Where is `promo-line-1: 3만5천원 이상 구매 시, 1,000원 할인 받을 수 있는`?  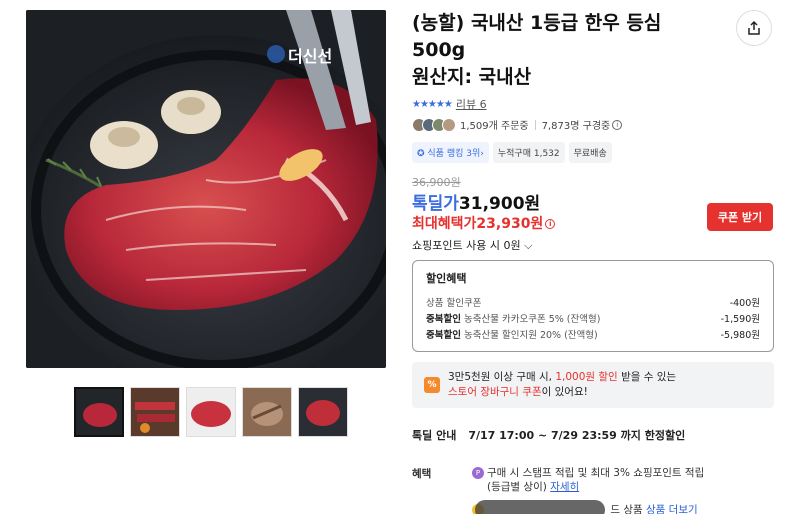 promo-line-1: 3만5천원 이상 구매 시, 1,000원 할인 받을 수 있는 is located at coordinates (606, 377).